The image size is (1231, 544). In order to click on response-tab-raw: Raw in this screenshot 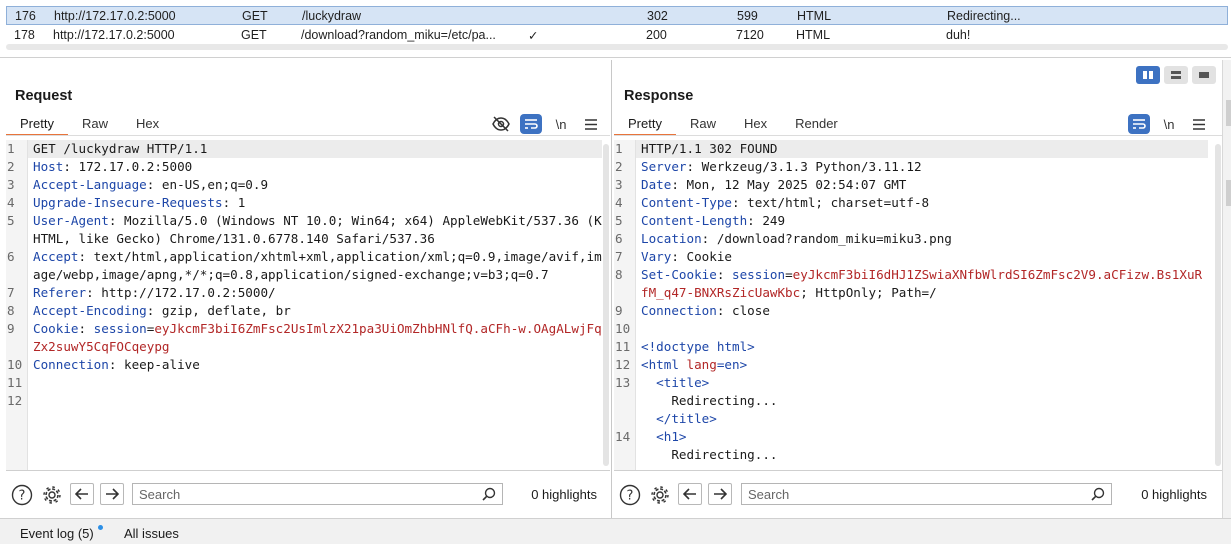, I will do `click(703, 124)`.